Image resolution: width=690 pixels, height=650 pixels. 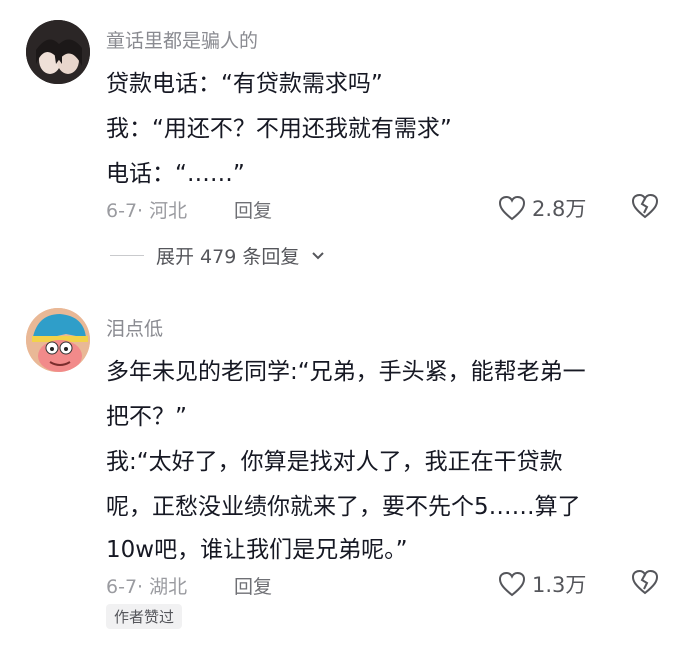 I want to click on like-count: 1.3万, so click(x=559, y=585).